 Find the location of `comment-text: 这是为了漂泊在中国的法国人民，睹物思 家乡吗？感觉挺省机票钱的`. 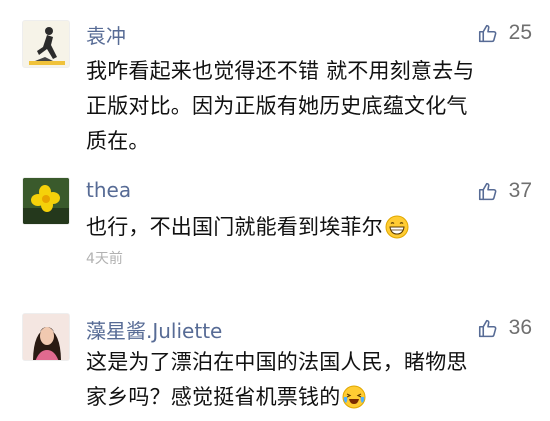

comment-text: 这是为了漂泊在中国的法国人民，睹物思 家乡吗？感觉挺省机票钱的 is located at coordinates (308, 380).